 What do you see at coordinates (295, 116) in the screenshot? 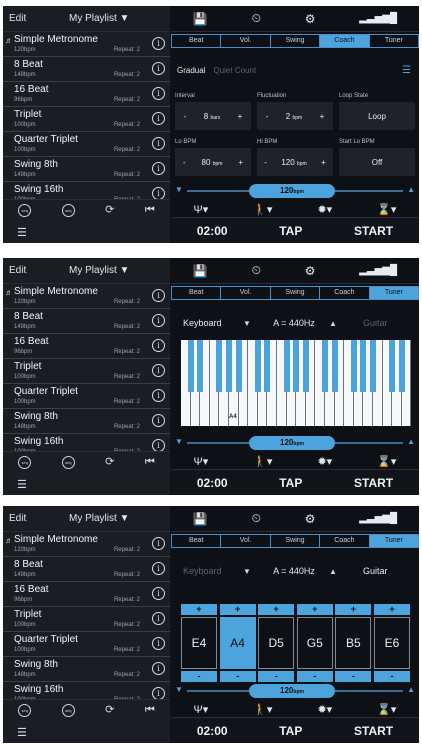
I see `coach-setting-value: - 2 bpm +` at bounding box center [295, 116].